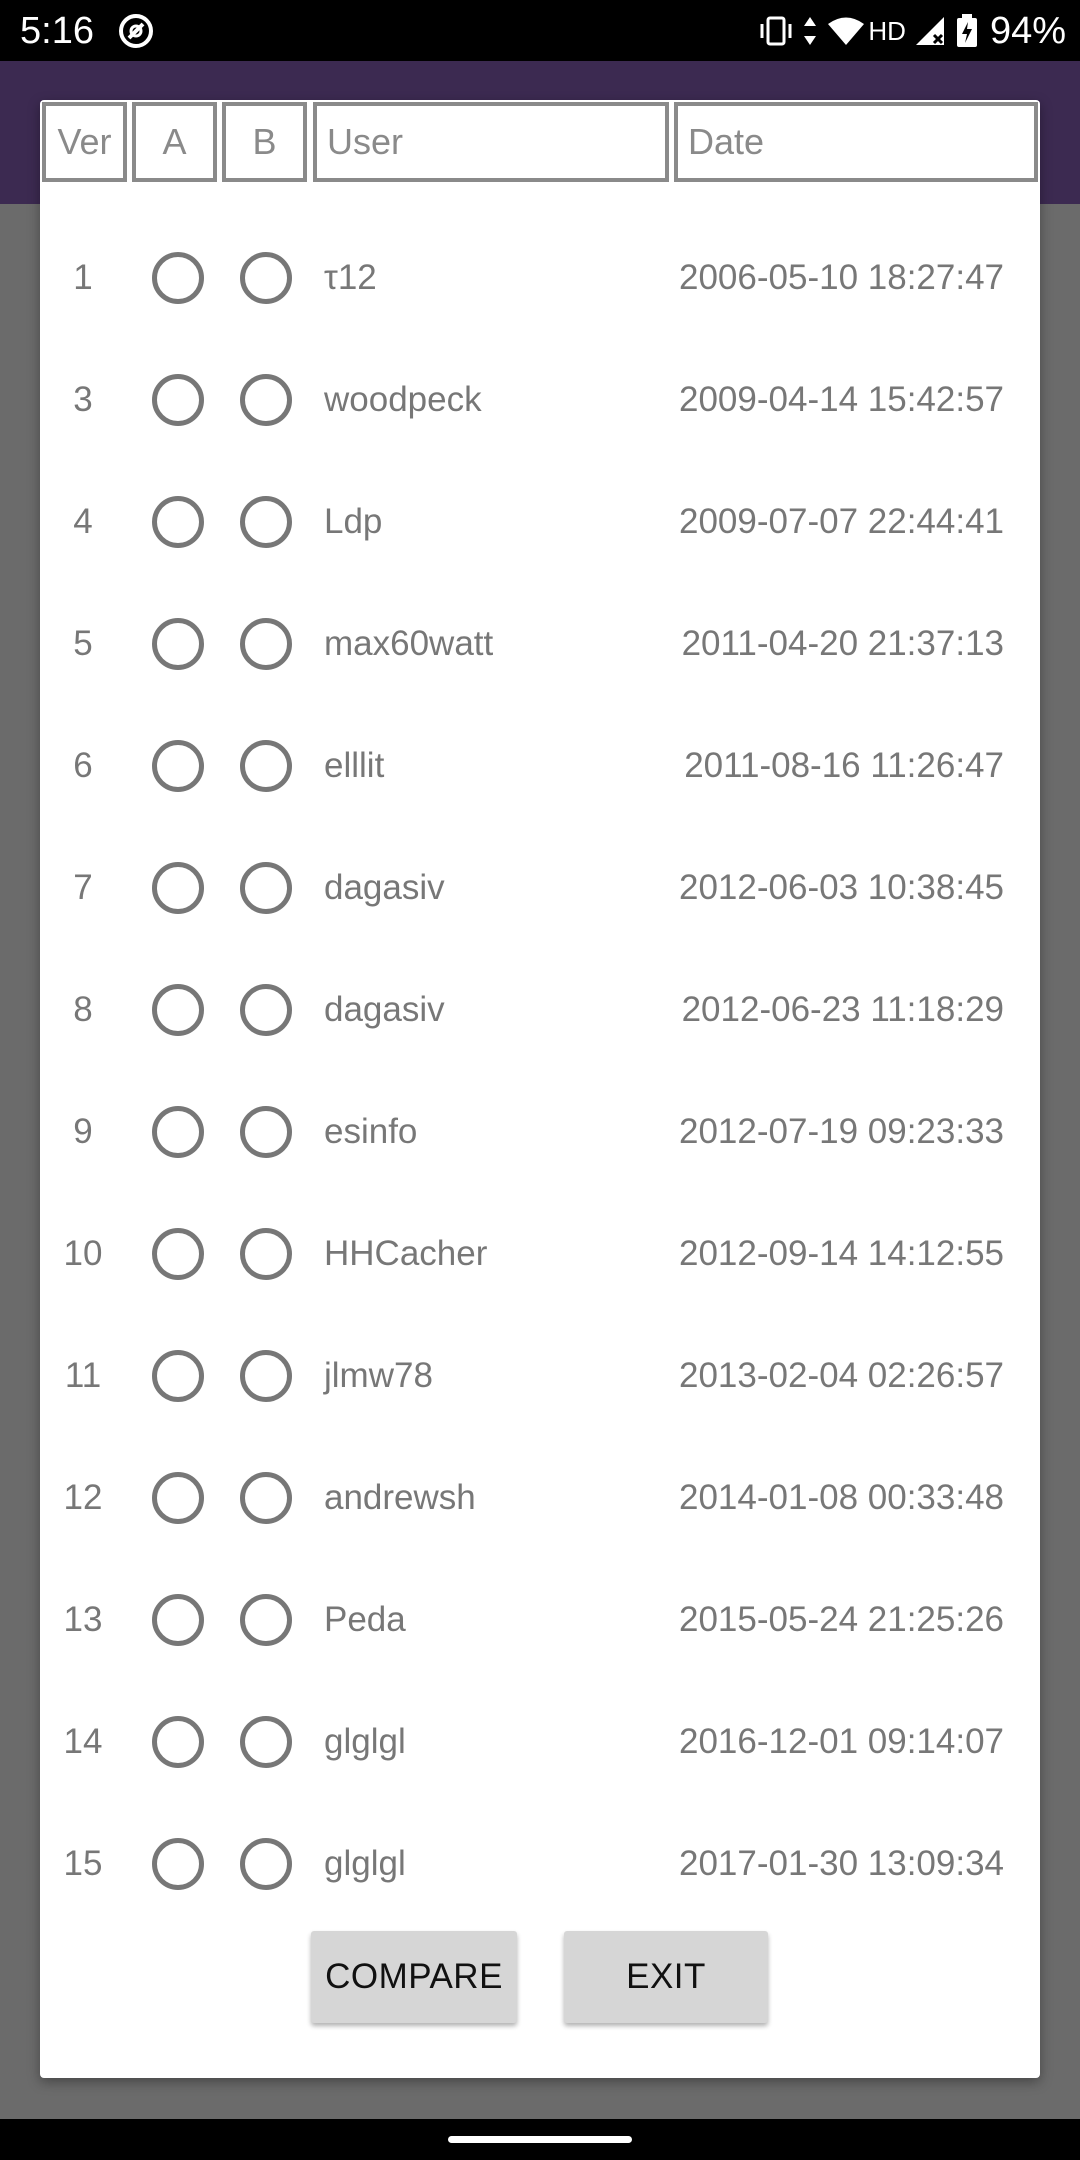 The width and height of the screenshot is (1080, 2160). What do you see at coordinates (841, 1375) in the screenshot?
I see `version-date: 2013-02-04 02:26:57` at bounding box center [841, 1375].